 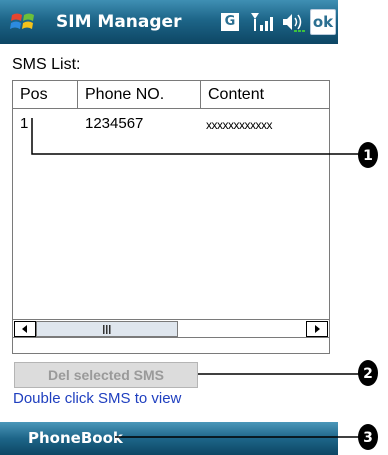 I want to click on arrow-left-icon, so click(x=24, y=329).